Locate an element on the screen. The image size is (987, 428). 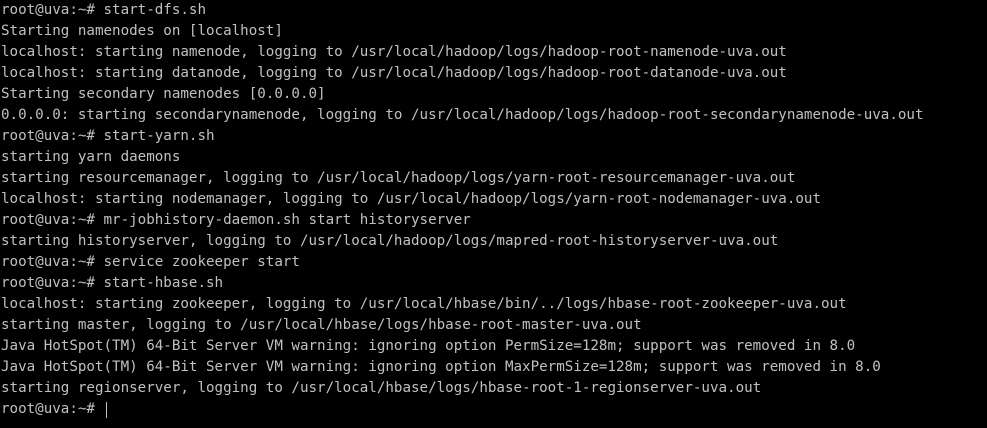
terminal-line: root@uva:~# service zookeeper start is located at coordinates (150, 262).